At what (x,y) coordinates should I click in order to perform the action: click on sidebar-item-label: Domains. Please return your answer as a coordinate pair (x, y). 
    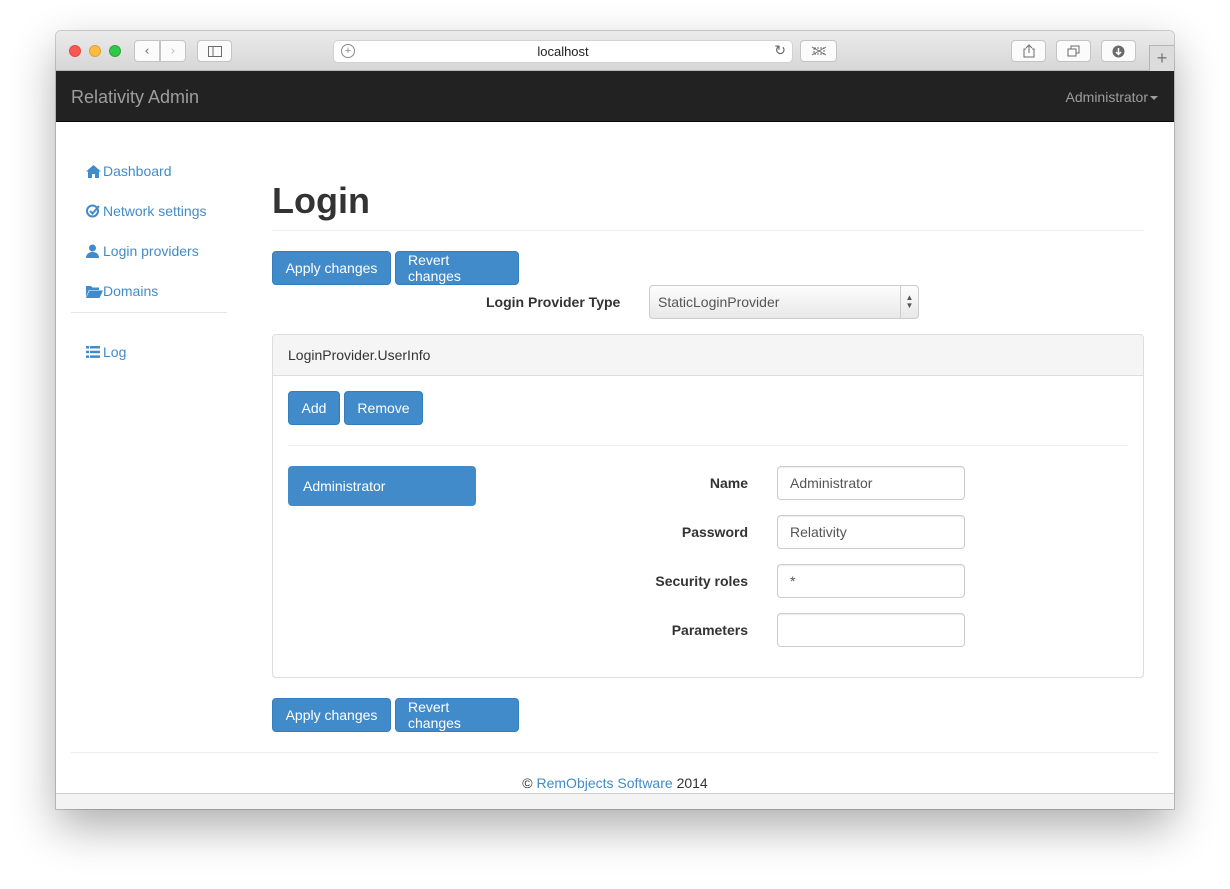
    Looking at the image, I should click on (131, 291).